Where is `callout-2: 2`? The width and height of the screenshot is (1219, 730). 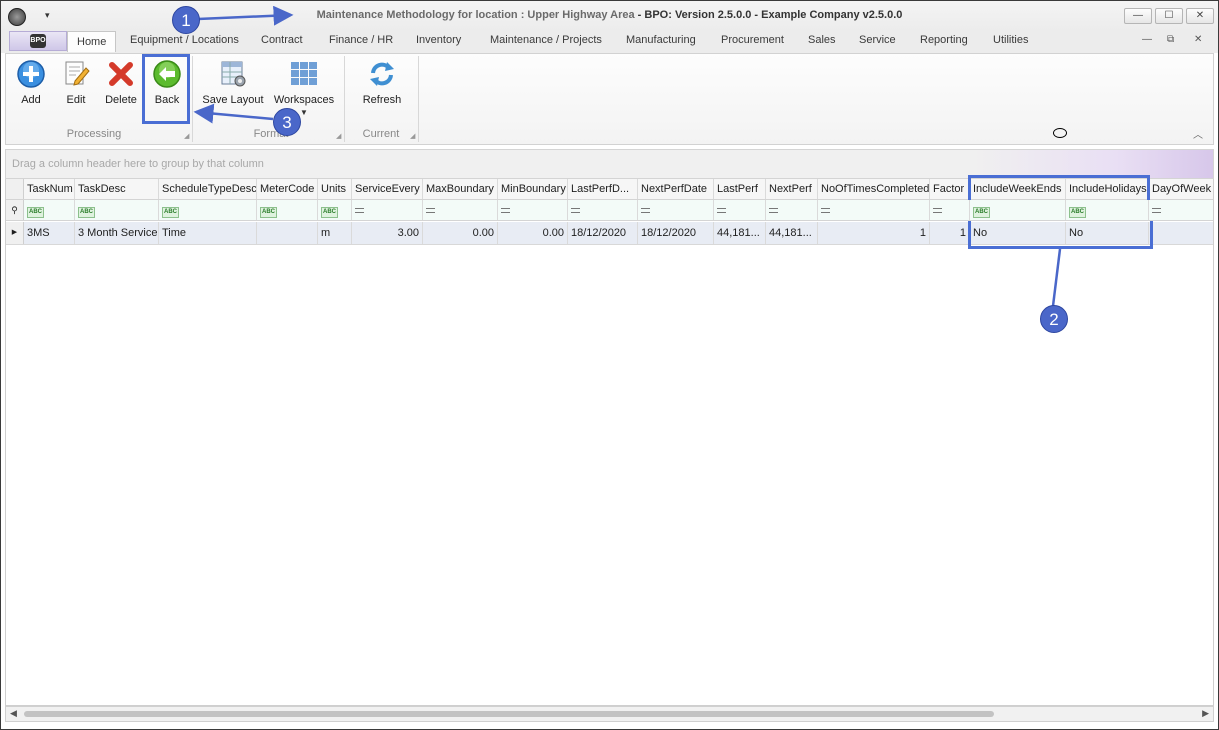
callout-2: 2 is located at coordinates (1054, 319).